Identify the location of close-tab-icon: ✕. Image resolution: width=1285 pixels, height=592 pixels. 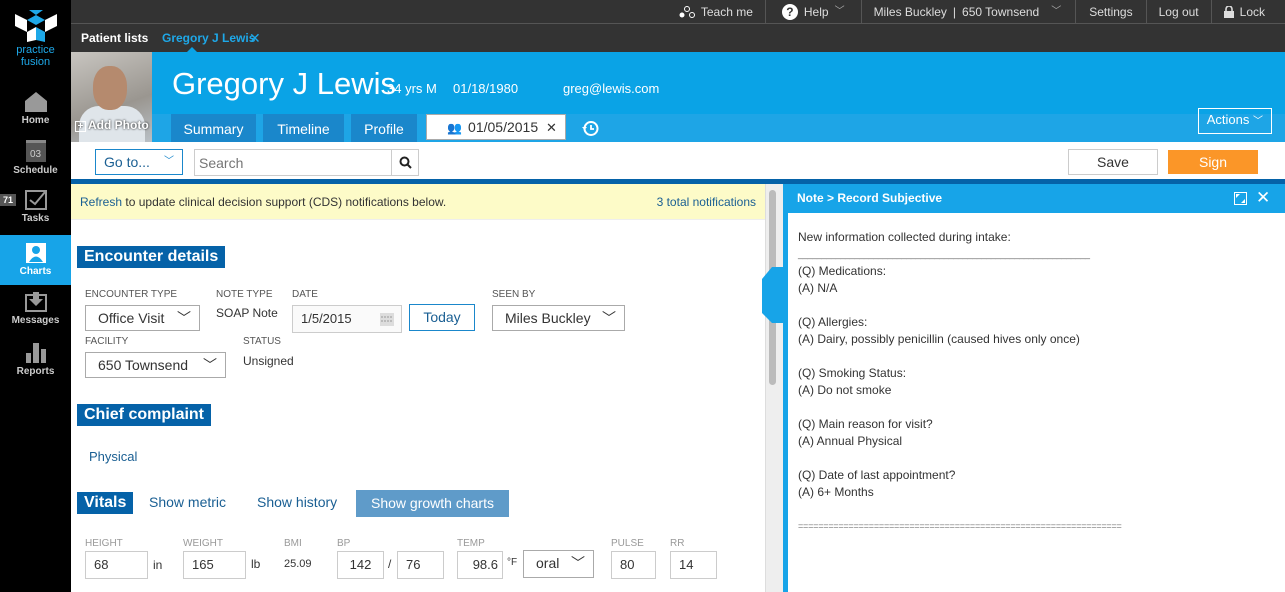
(255, 38).